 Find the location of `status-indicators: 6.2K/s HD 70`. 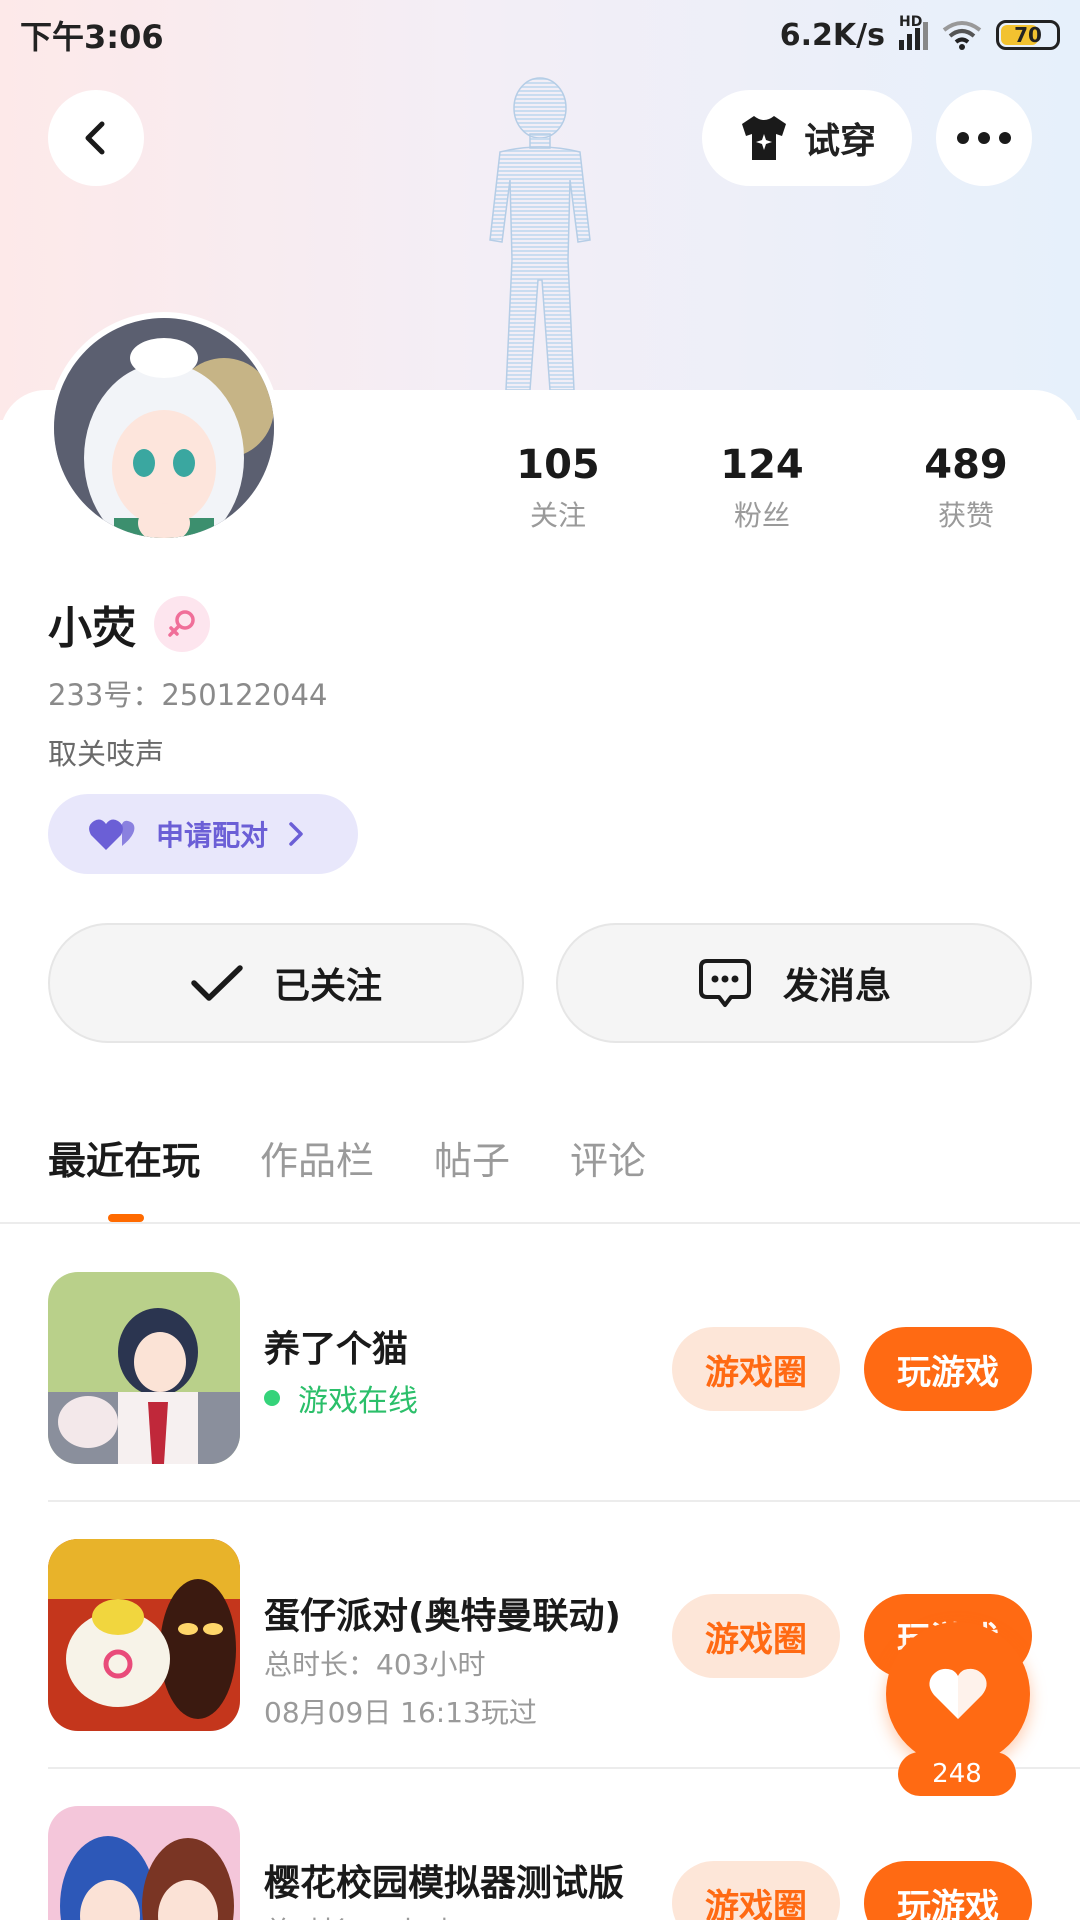

status-indicators: 6.2K/s HD 70 is located at coordinates (919, 33).